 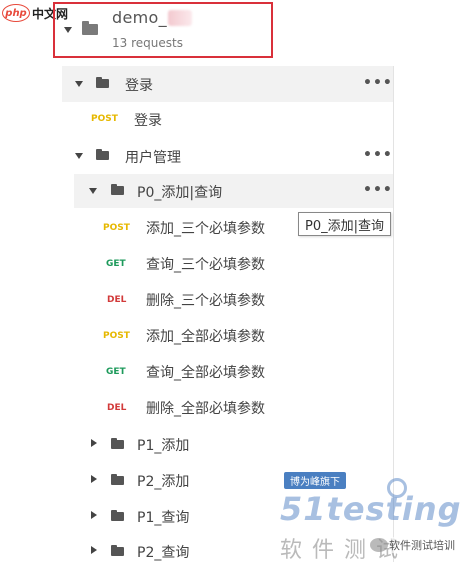 What do you see at coordinates (163, 445) in the screenshot?
I see `folder-p1-add-label: P1_添加` at bounding box center [163, 445].